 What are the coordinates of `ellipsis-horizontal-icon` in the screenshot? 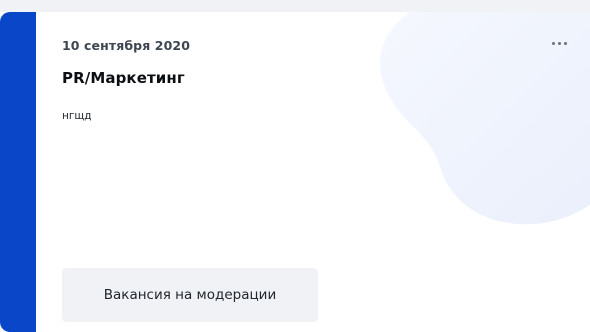 It's located at (553, 43).